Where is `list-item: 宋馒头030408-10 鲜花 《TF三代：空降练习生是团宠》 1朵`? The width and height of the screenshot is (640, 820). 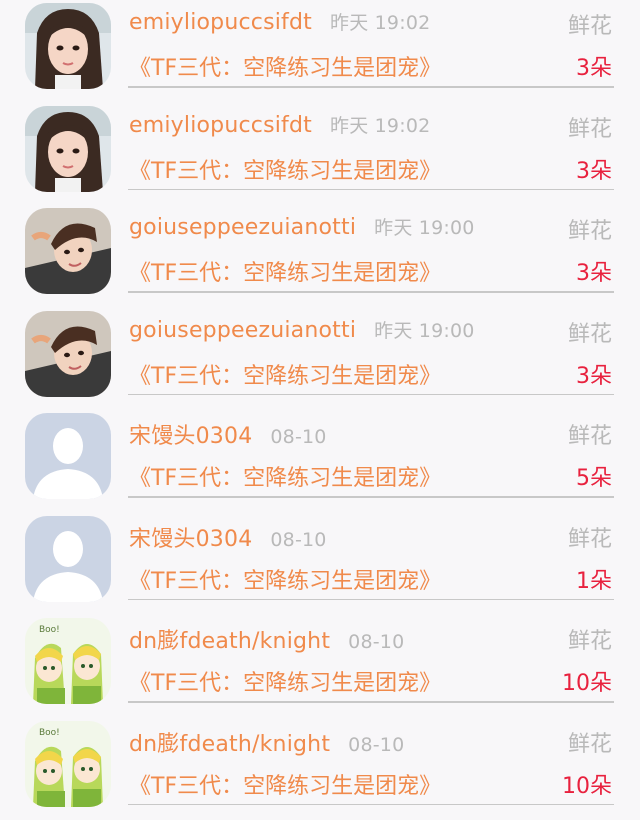 list-item: 宋馒头030408-10 鲜花 《TF三代：空降练习生是团宠》 1朵 is located at coordinates (320, 564).